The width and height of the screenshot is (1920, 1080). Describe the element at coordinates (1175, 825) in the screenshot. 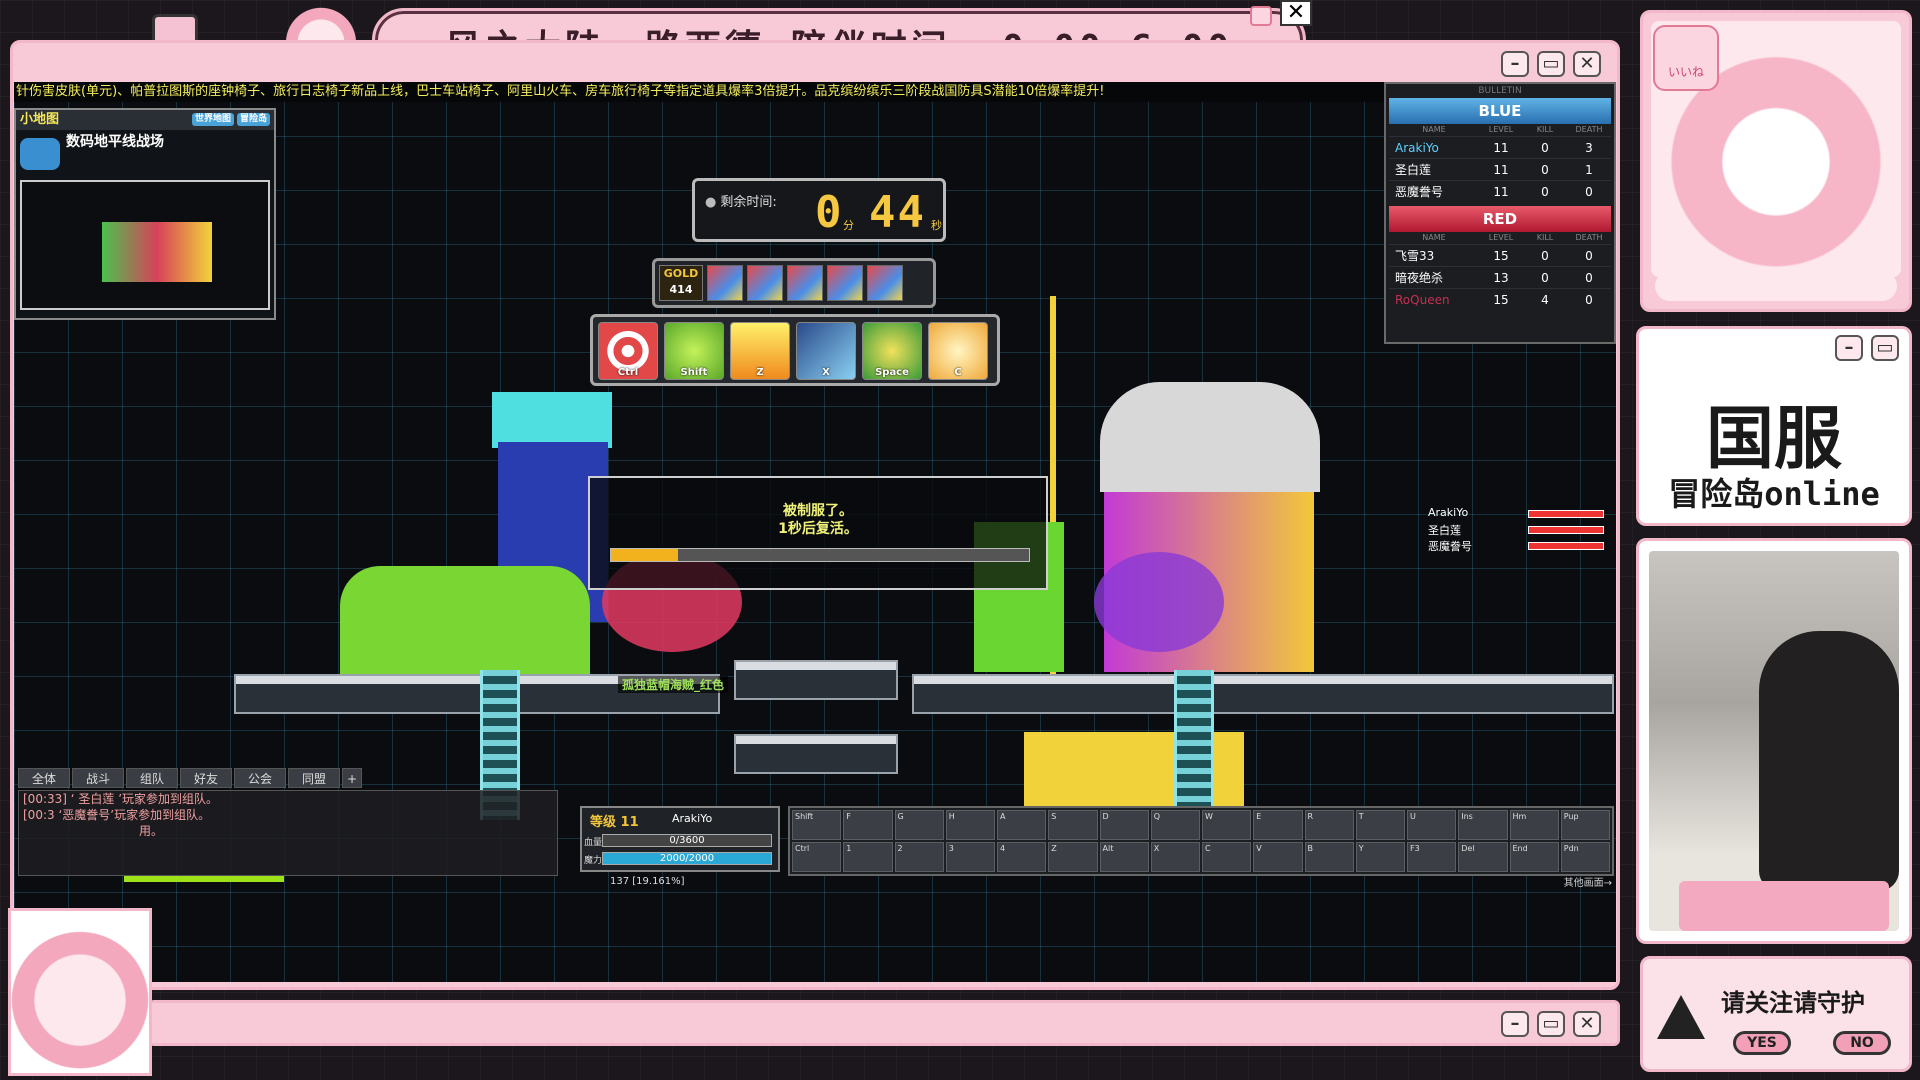

I see `quickslot-key: Q` at that location.